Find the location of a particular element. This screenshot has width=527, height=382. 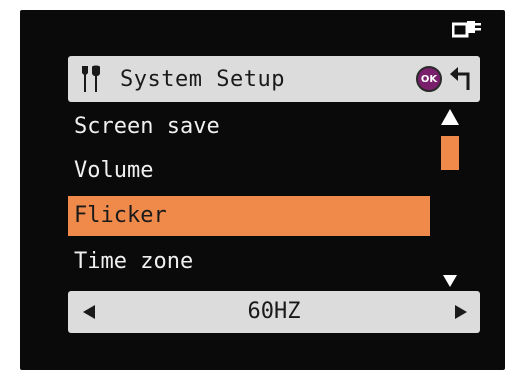

menu-item-flicker: Flicker is located at coordinates (249, 216).